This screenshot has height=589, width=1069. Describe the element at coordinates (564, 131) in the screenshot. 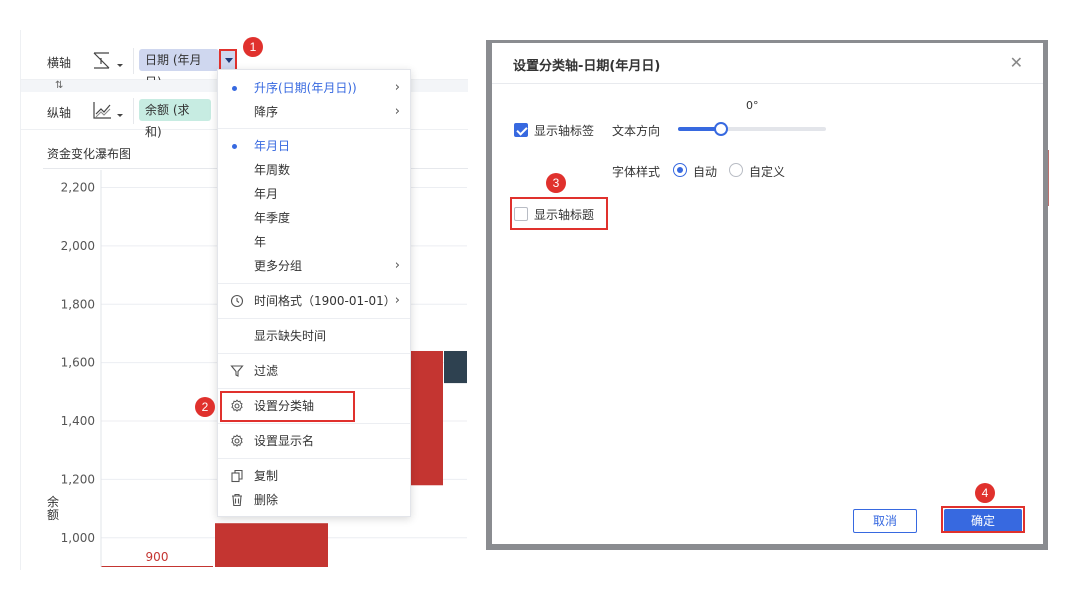

I see `show-axis-labels-label: 显示轴标签` at that location.